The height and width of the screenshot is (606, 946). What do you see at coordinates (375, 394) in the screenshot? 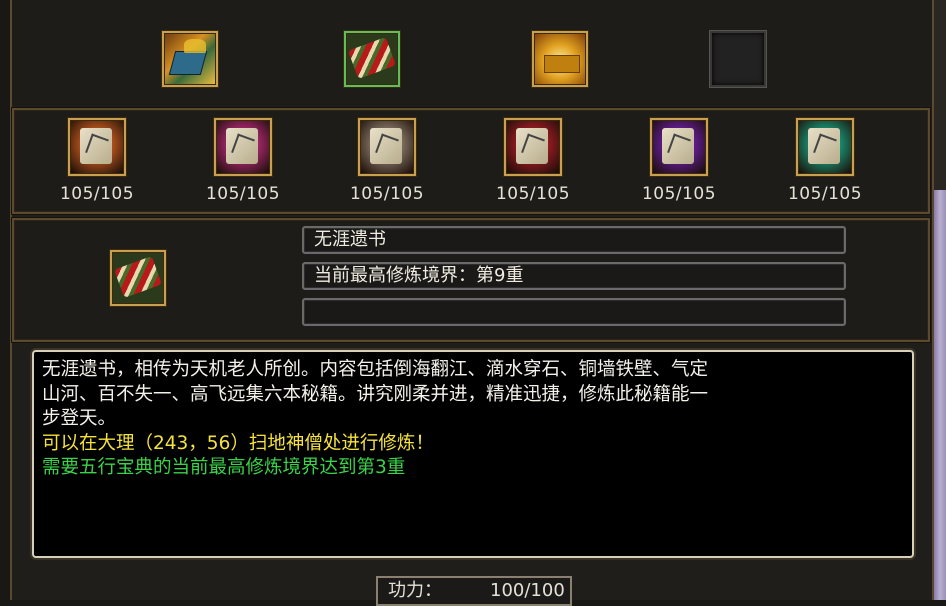
I see `description-line: 山河、百不失一、高飞远集六本秘籍。讲究刚柔并进，精准迅捷，修炼此秘籍能一` at bounding box center [375, 394].